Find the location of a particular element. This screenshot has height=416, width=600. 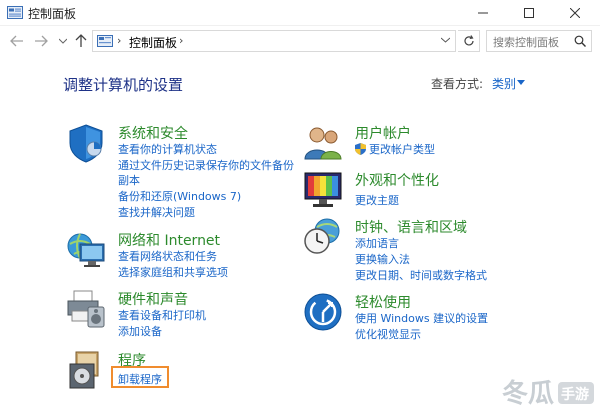

category-title-network: 网络和 Internet is located at coordinates (169, 240).